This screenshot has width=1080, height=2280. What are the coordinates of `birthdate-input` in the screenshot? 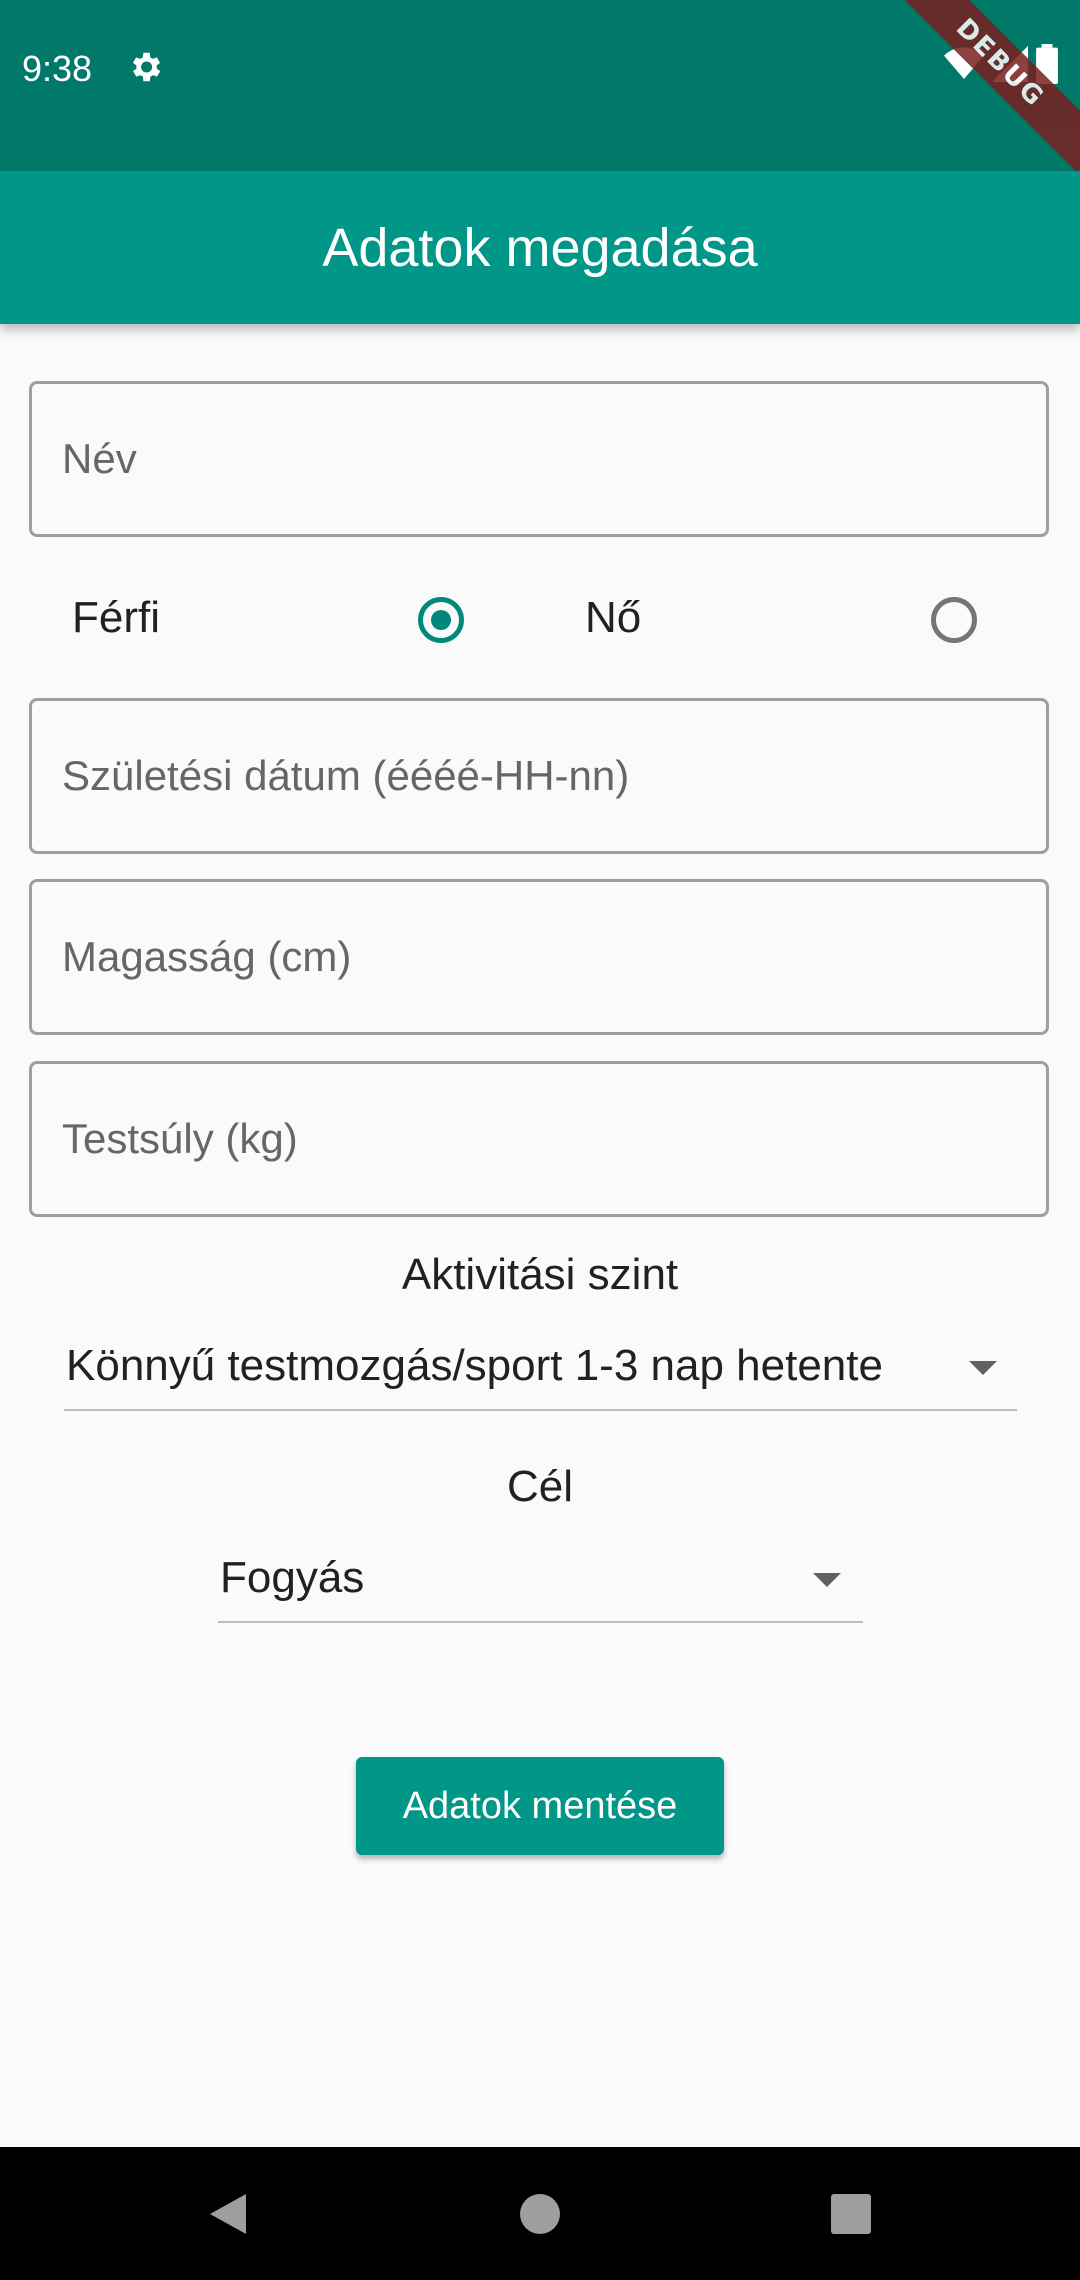 It's located at (539, 776).